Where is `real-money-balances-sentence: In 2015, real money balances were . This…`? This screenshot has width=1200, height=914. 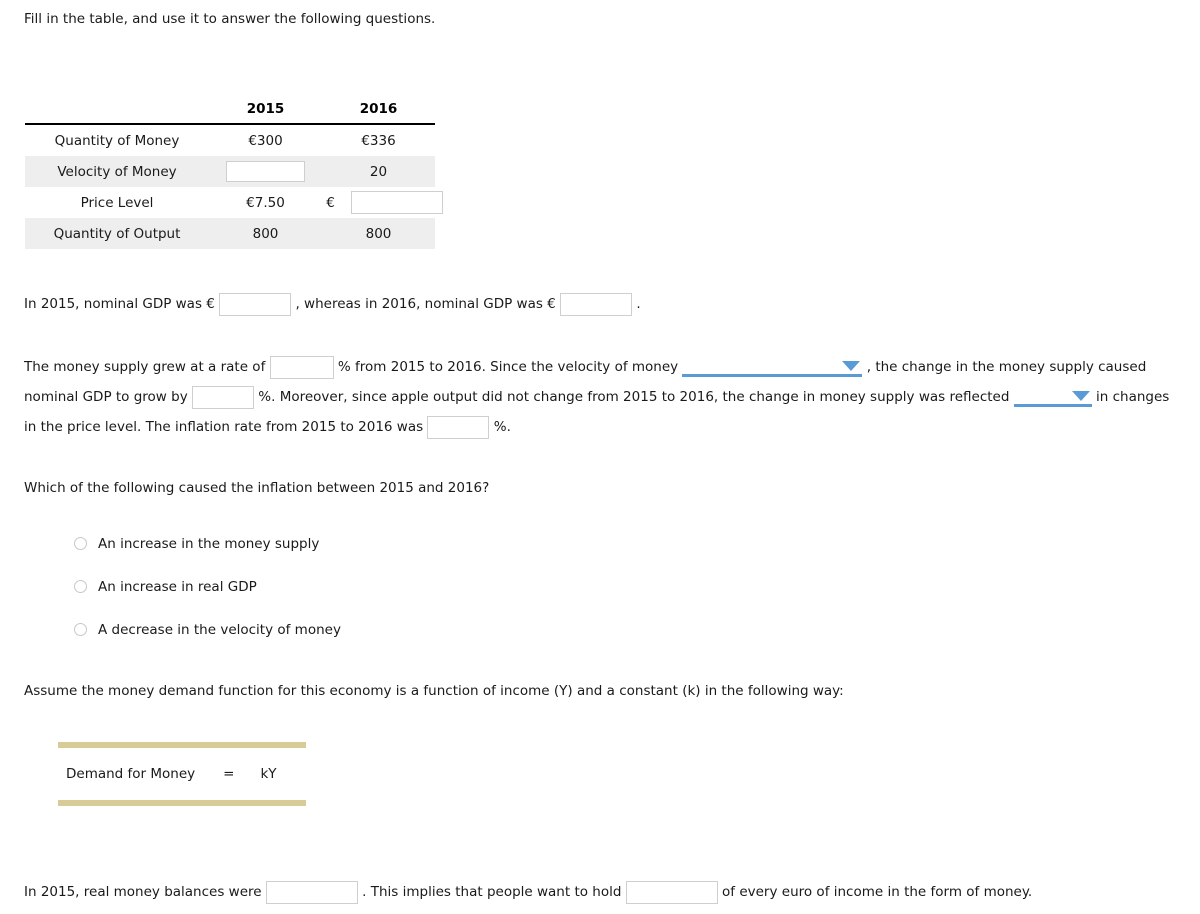
real-money-balances-sentence: In 2015, real money balances were . This… is located at coordinates (528, 892).